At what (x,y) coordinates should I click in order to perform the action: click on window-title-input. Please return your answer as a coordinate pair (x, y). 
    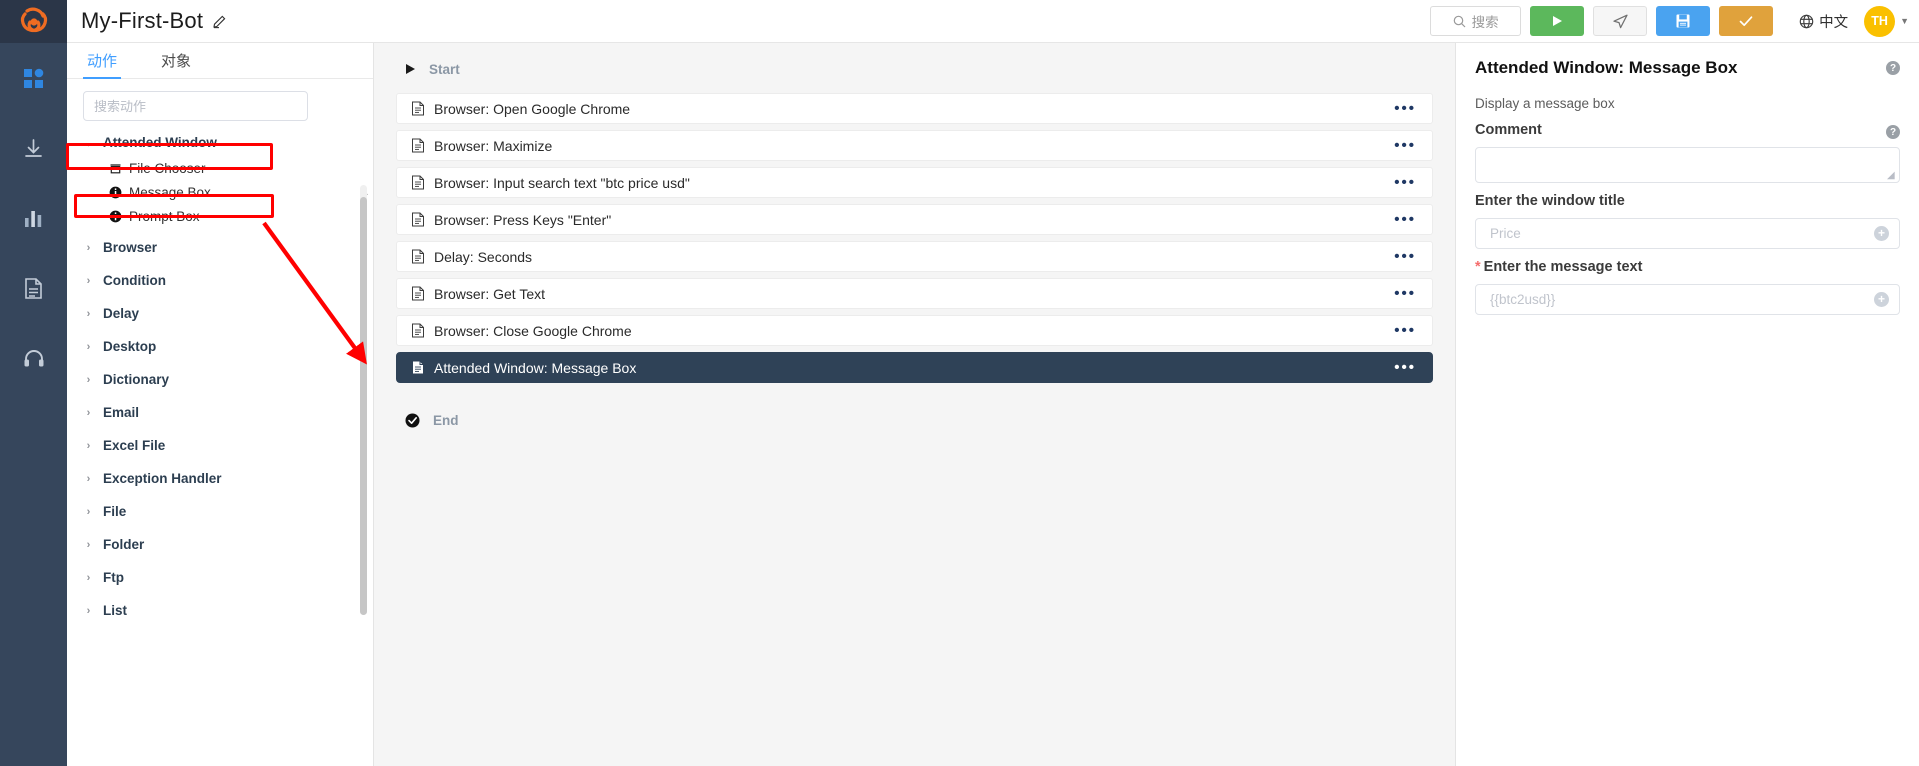
    Looking at the image, I should click on (1682, 233).